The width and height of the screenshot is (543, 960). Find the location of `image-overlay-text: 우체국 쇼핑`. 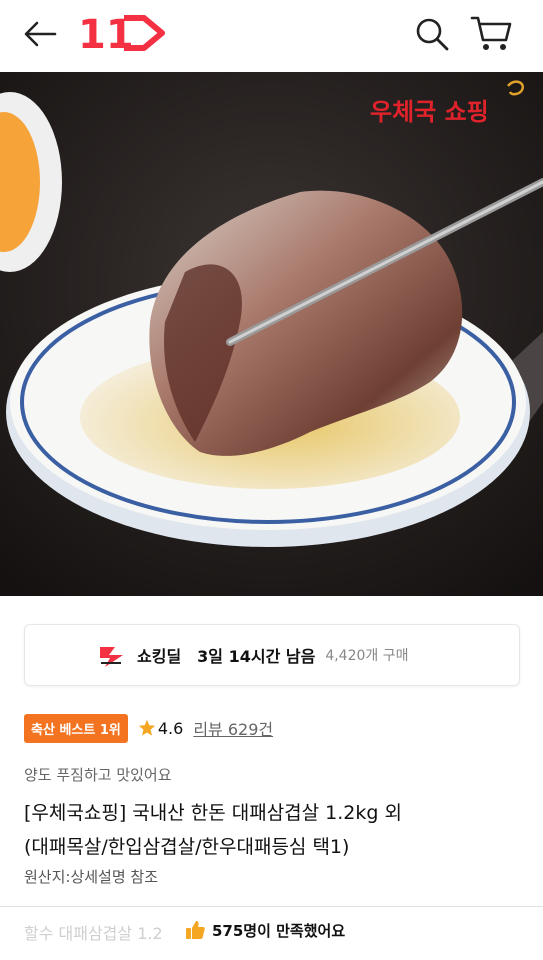

image-overlay-text: 우체국 쇼핑 is located at coordinates (429, 112).